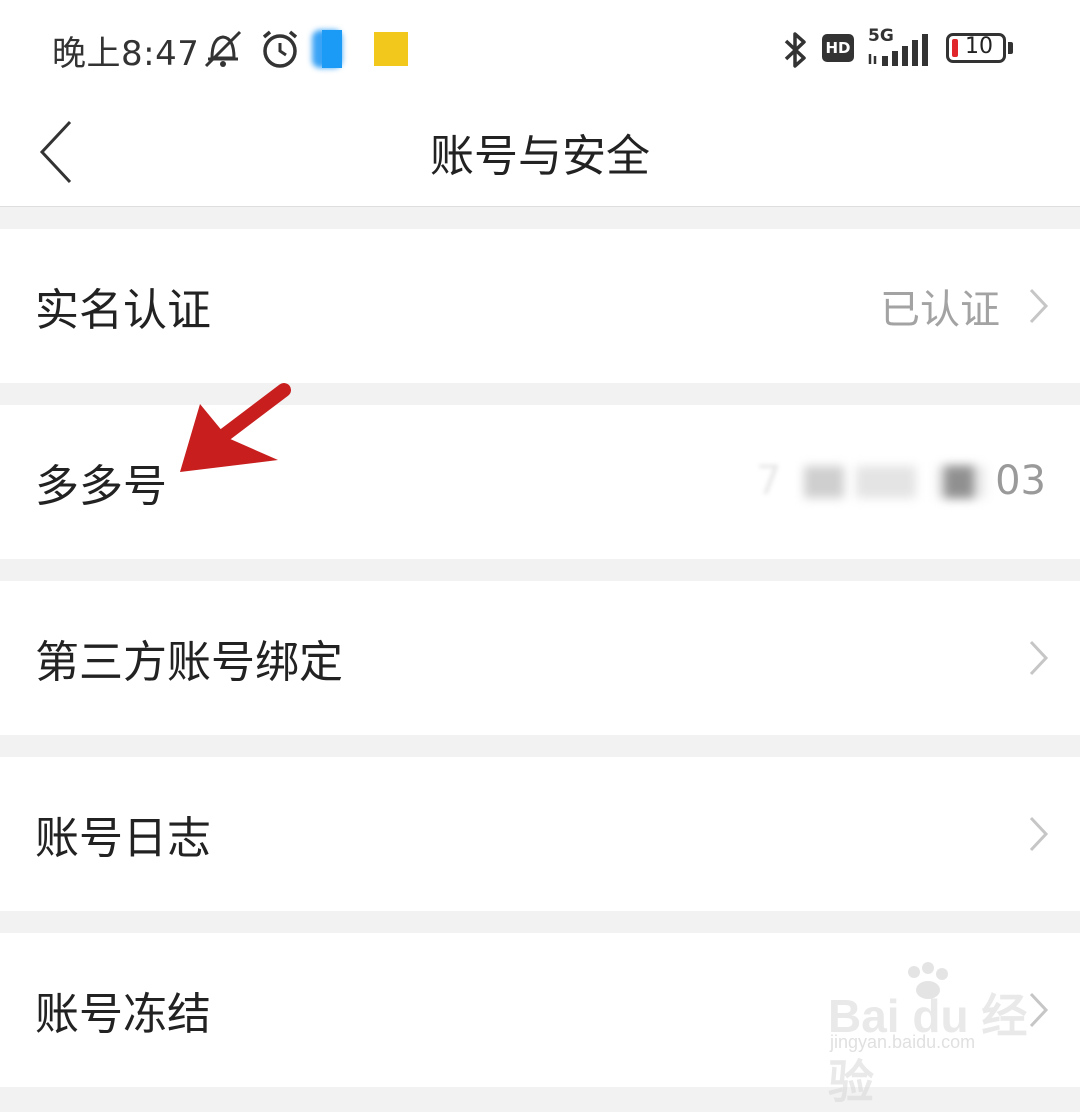 The image size is (1080, 1112). I want to click on battery-level, so click(955, 48).